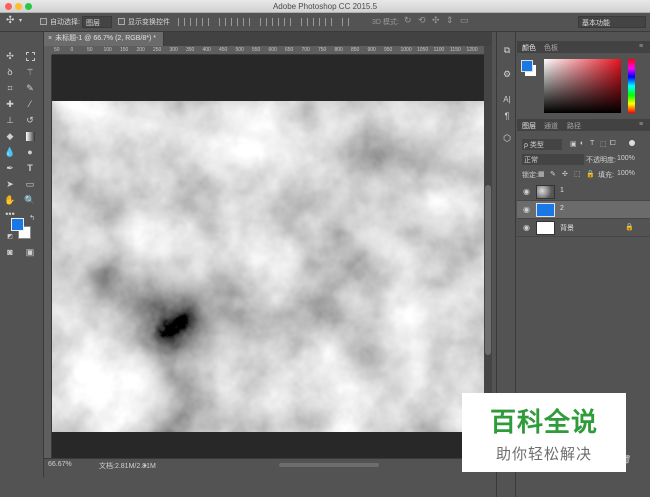 Image resolution: width=650 pixels, height=497 pixels. What do you see at coordinates (10, 152) in the screenshot?
I see `blur-tool-icon: 💧` at bounding box center [10, 152].